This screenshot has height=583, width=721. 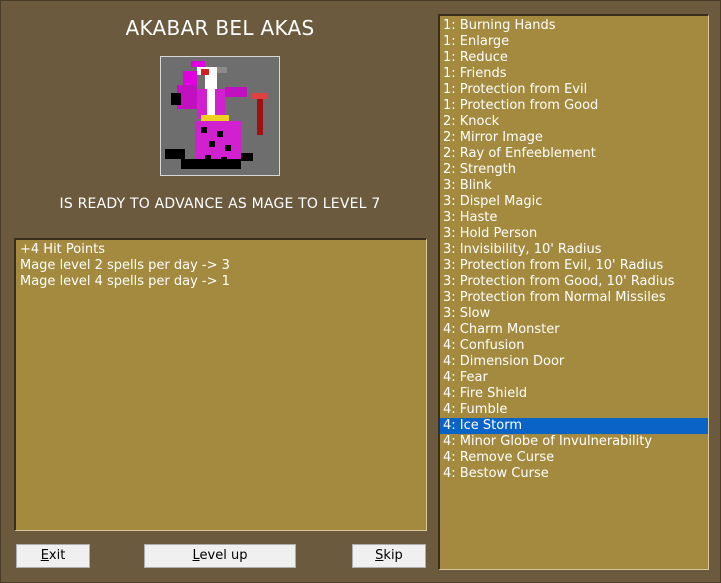 What do you see at coordinates (574, 330) in the screenshot?
I see `spell-item: 4: Charm Monster` at bounding box center [574, 330].